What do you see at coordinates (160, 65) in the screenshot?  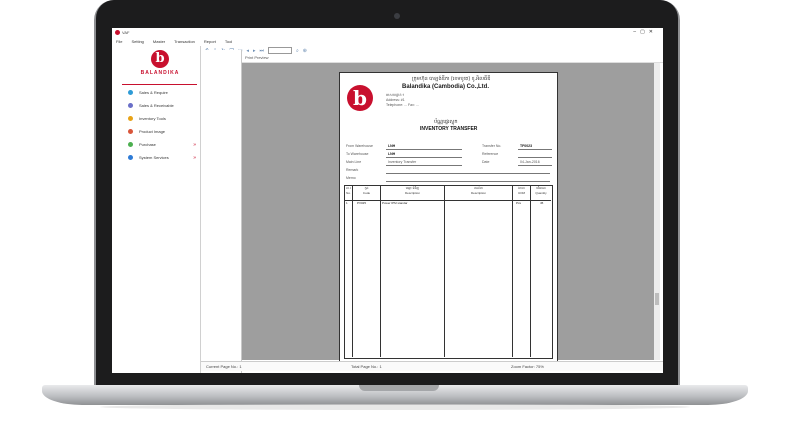 I see `brand-logo: b BALANDIKA` at bounding box center [160, 65].